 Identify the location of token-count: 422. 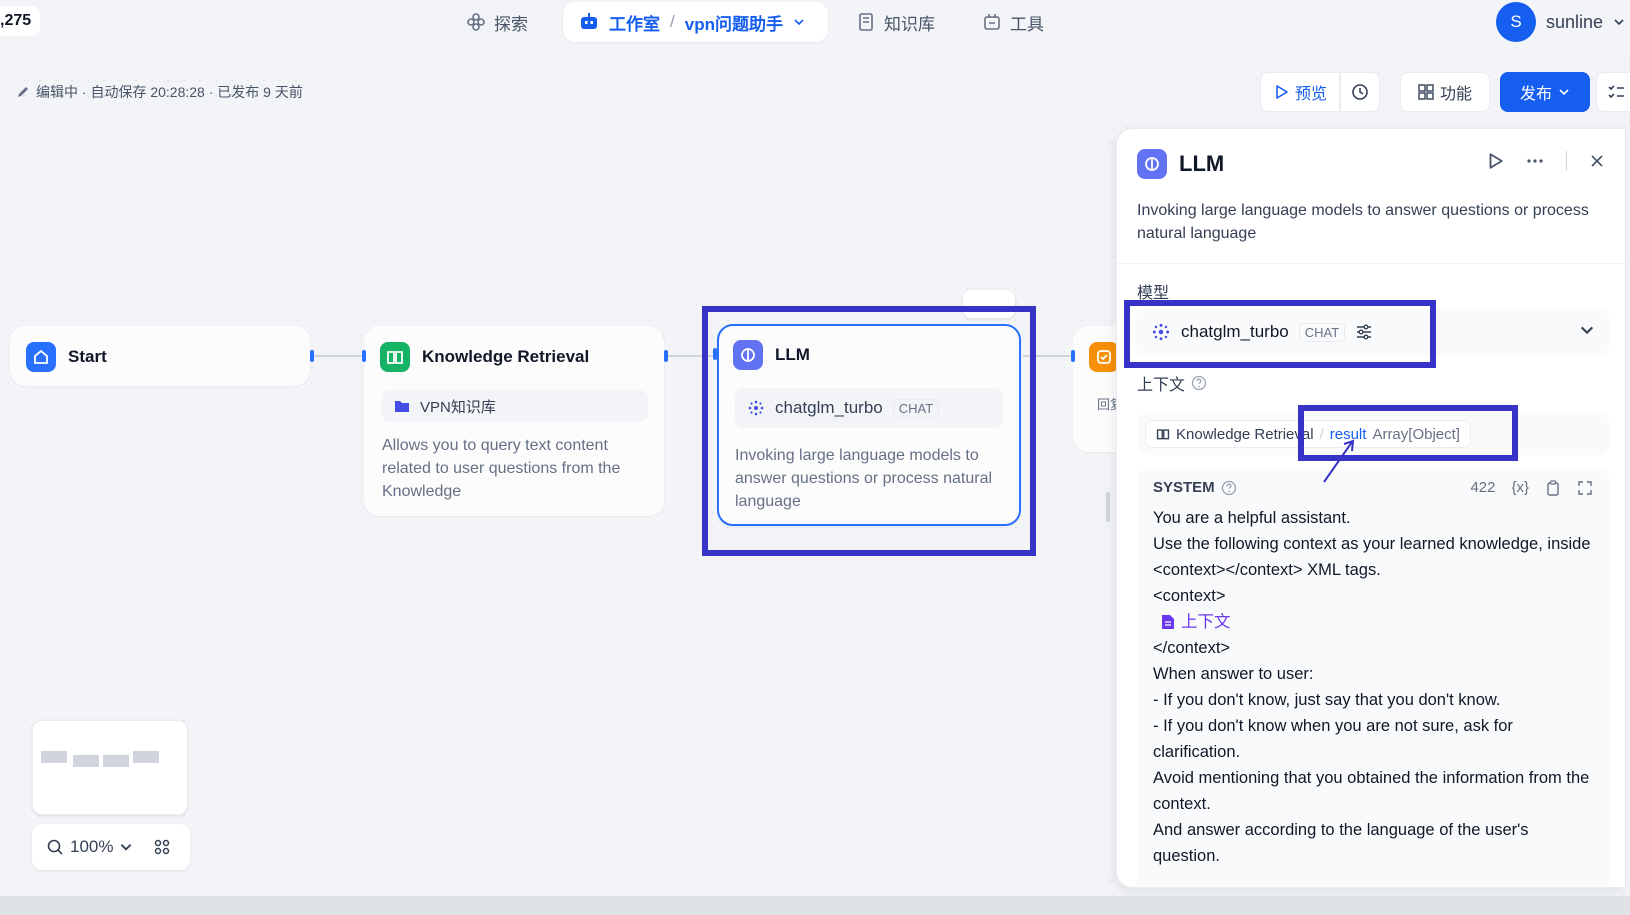
(1483, 487).